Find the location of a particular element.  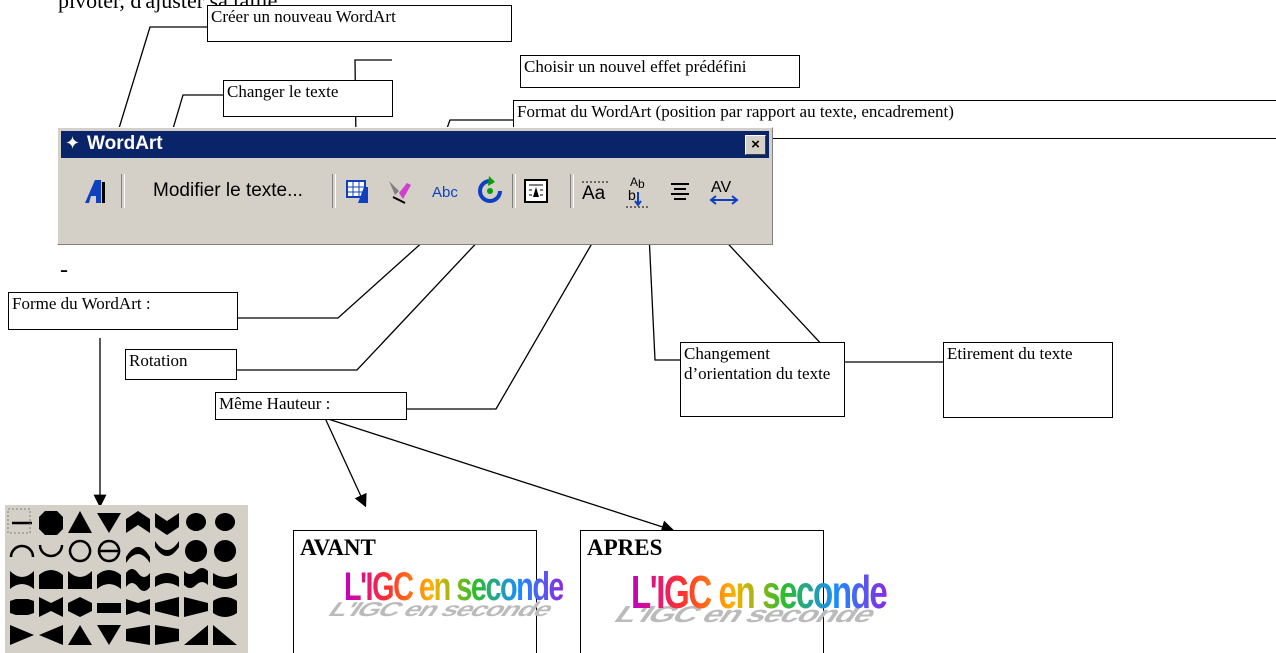

rotate-icon is located at coordinates (490, 189).